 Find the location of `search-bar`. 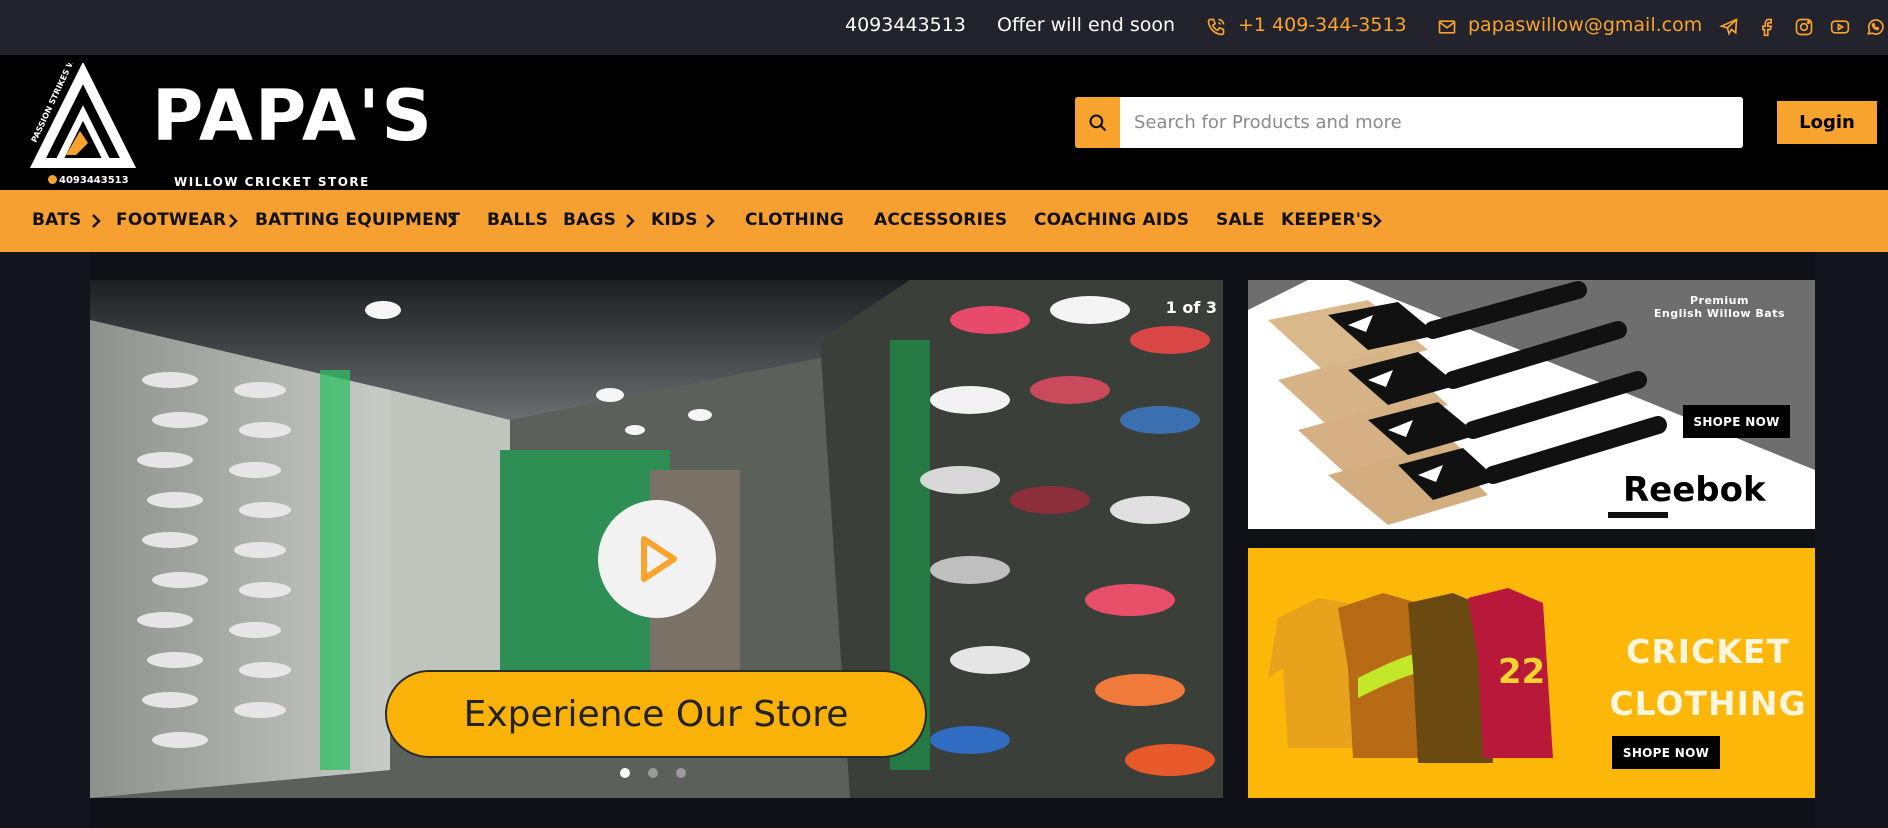

search-bar is located at coordinates (1409, 122).